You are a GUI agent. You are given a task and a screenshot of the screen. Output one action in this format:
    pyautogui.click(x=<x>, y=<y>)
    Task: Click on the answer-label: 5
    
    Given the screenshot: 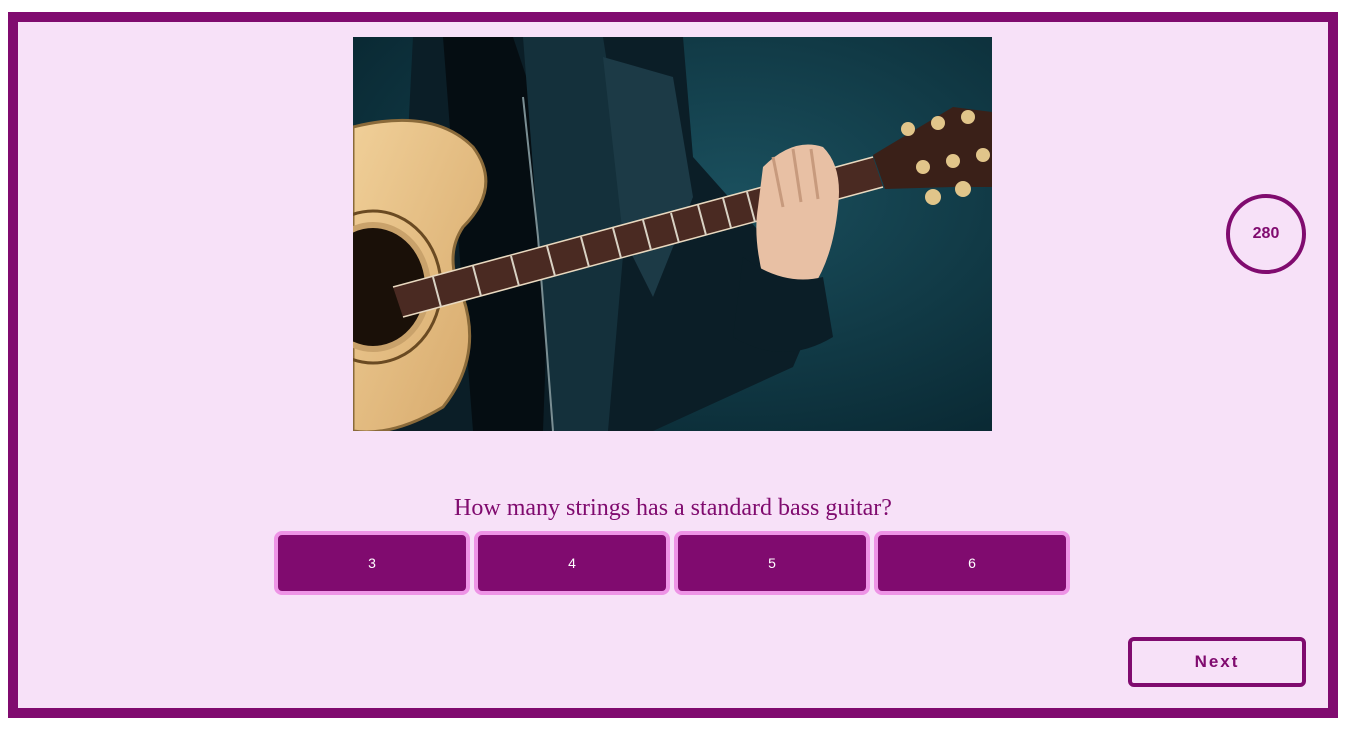 What is the action you would take?
    pyautogui.click(x=772, y=563)
    